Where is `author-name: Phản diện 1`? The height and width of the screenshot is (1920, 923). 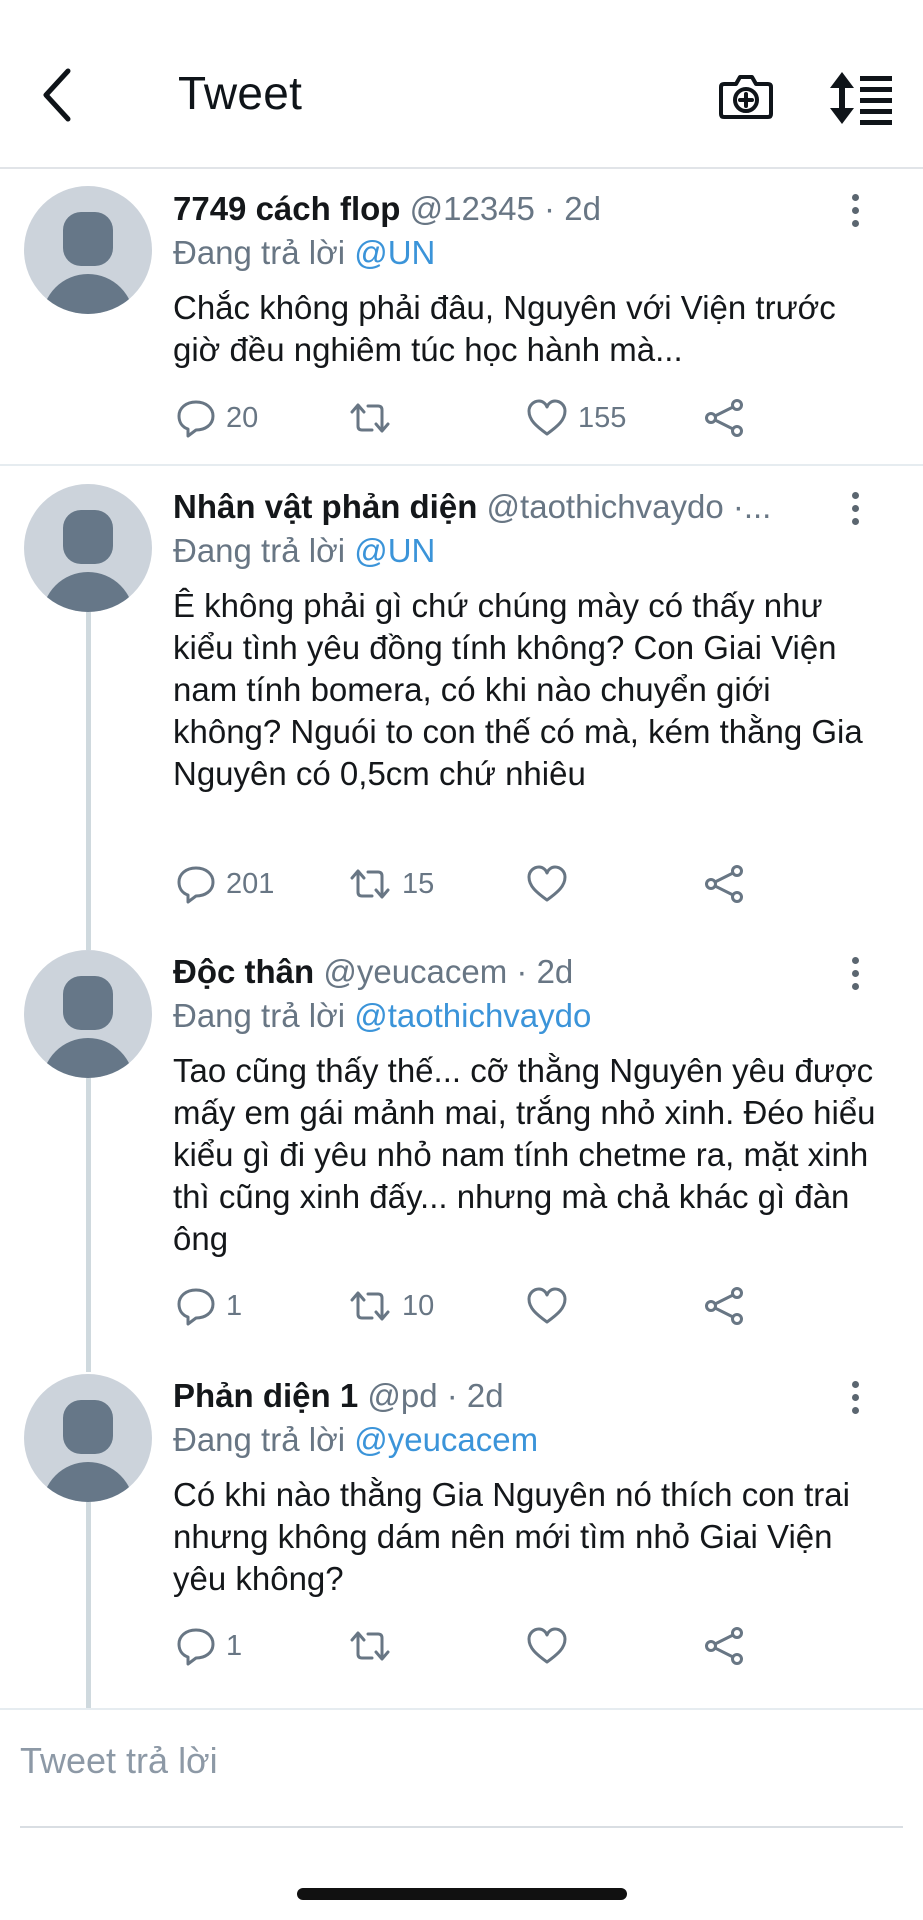 author-name: Phản diện 1 is located at coordinates (265, 1395).